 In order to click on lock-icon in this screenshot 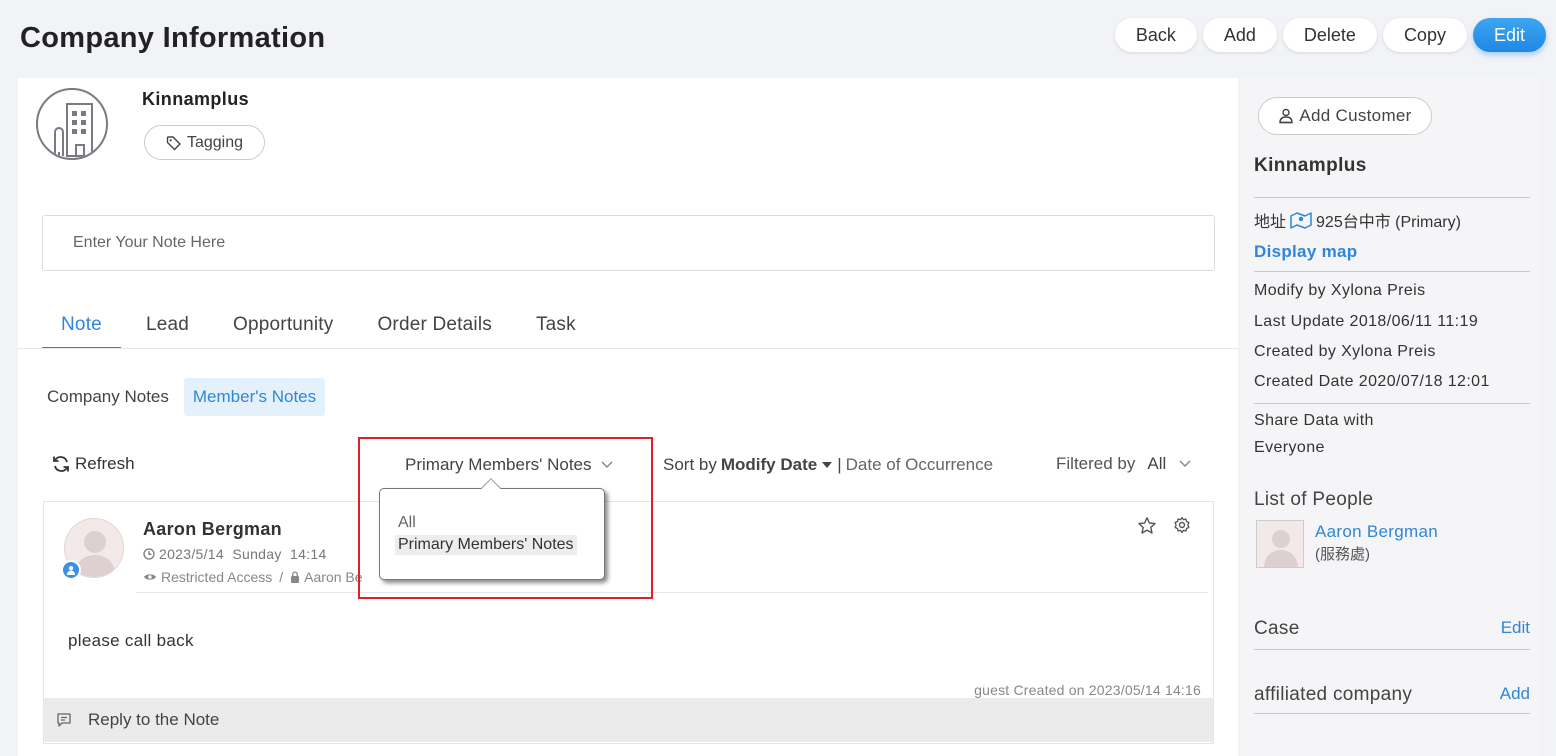, I will do `click(295, 577)`.